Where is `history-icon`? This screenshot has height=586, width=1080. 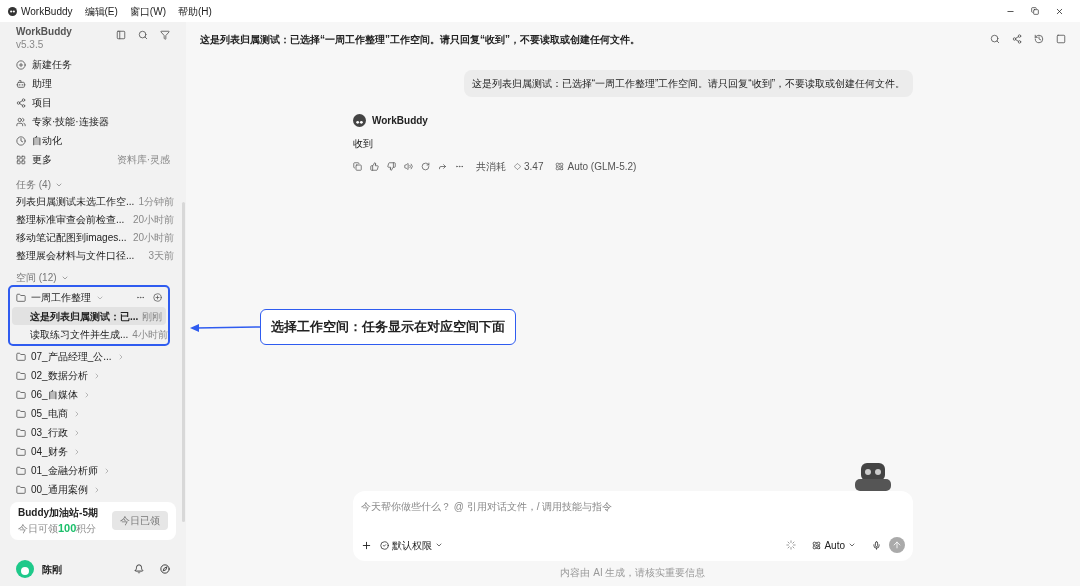 history-icon is located at coordinates (1039, 39).